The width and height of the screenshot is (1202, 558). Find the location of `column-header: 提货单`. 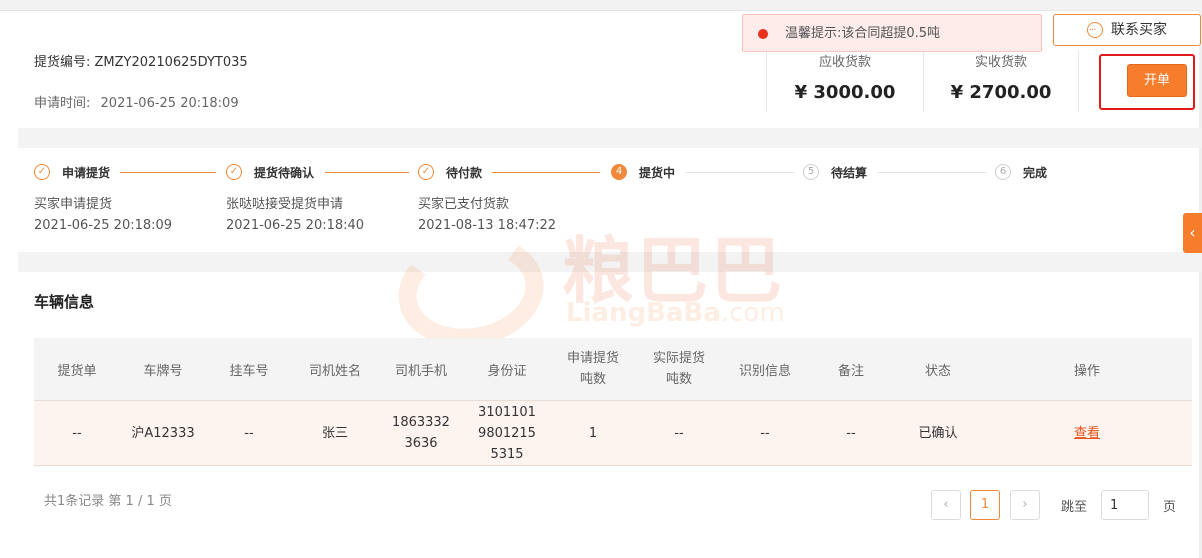

column-header: 提货单 is located at coordinates (77, 369).